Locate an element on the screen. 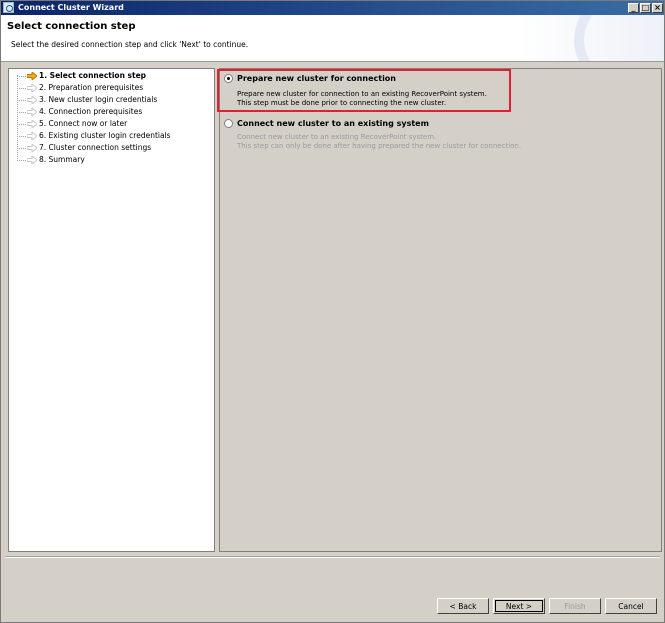  step-item: 8. Summary is located at coordinates (111, 160).